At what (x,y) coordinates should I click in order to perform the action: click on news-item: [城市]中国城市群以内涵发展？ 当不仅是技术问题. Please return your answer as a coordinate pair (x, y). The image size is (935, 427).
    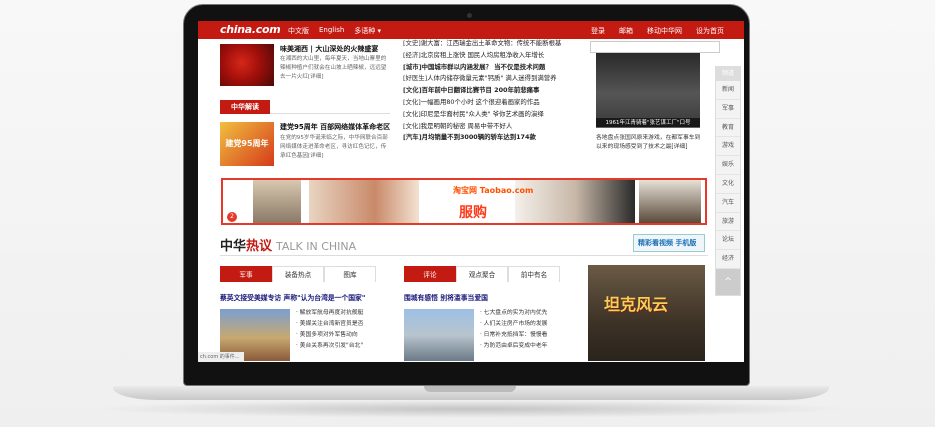
    Looking at the image, I should click on (490, 68).